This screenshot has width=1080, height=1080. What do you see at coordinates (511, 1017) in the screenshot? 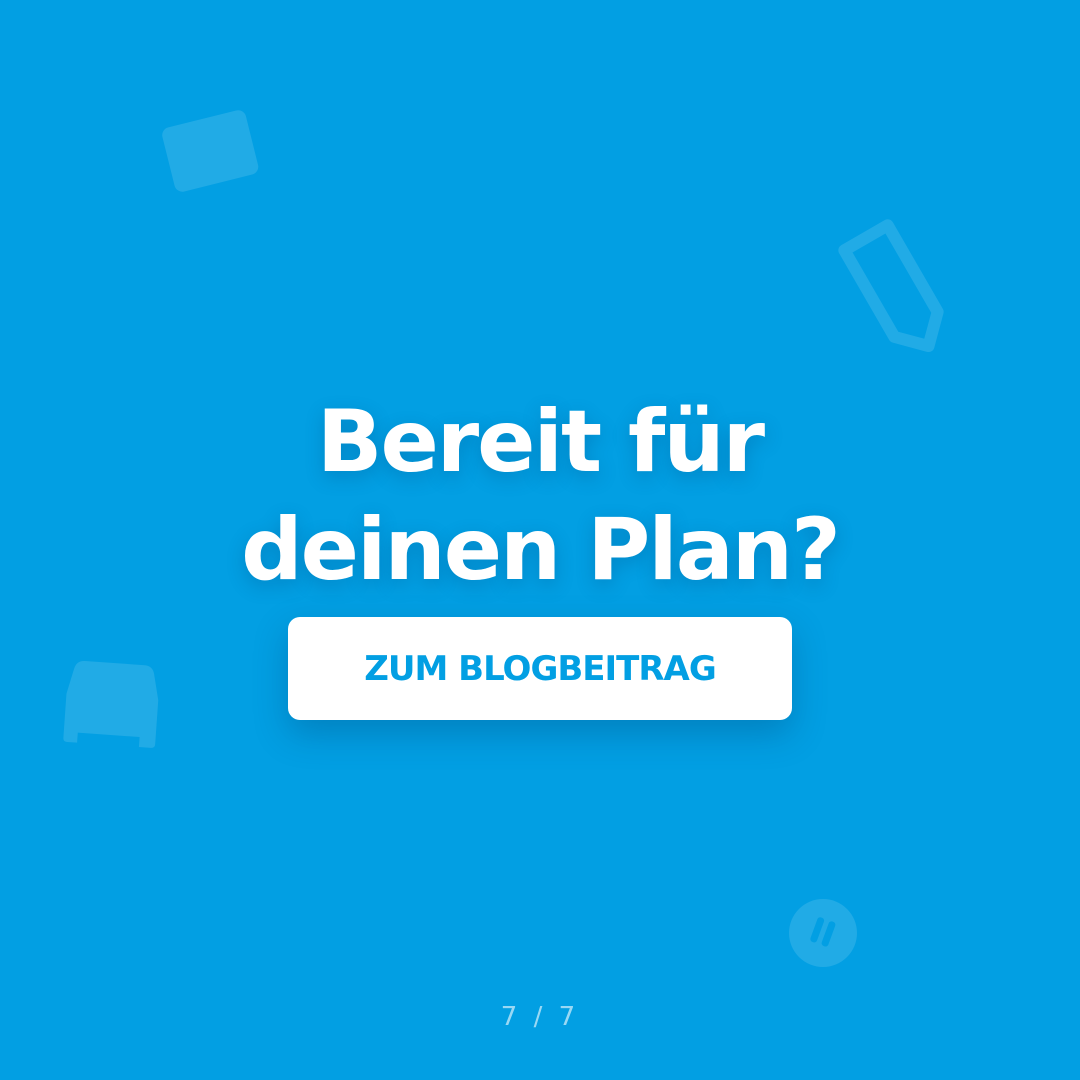
I see `page-current: 7` at bounding box center [511, 1017].